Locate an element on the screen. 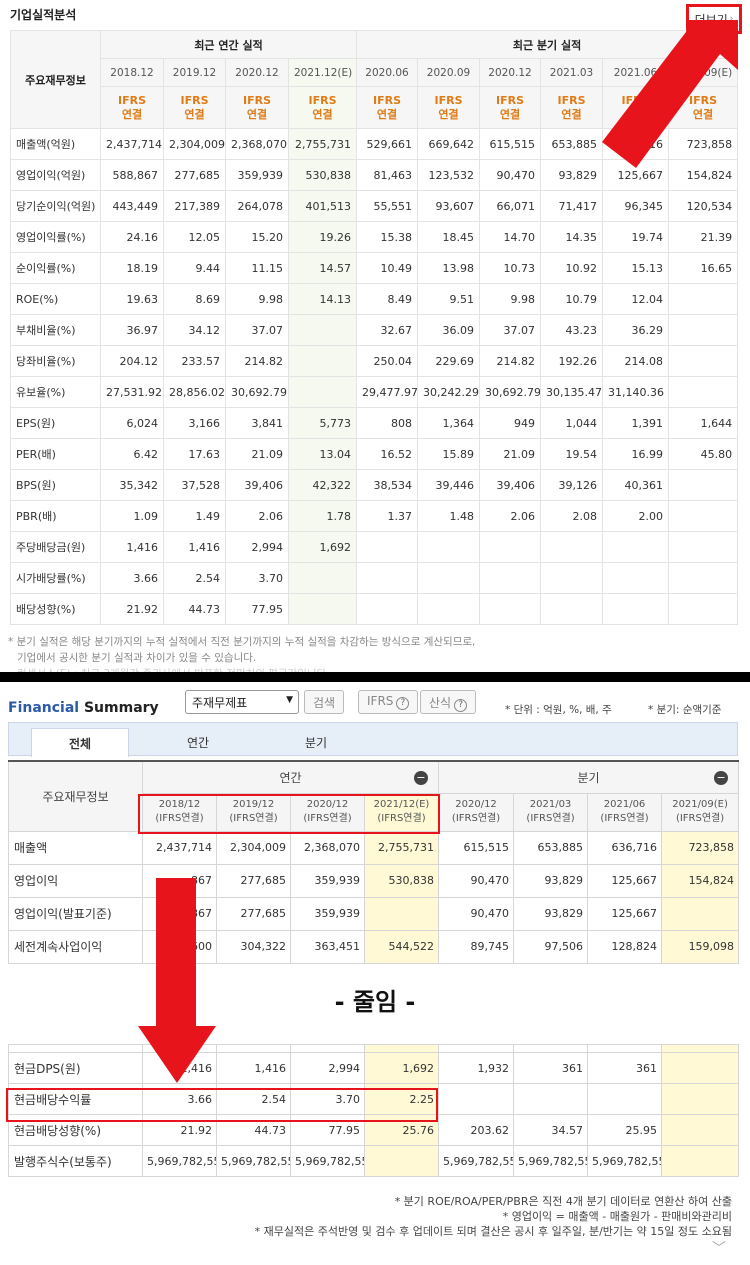 This screenshot has height=1265, width=750. tab-annual: 연간 is located at coordinates (198, 742).